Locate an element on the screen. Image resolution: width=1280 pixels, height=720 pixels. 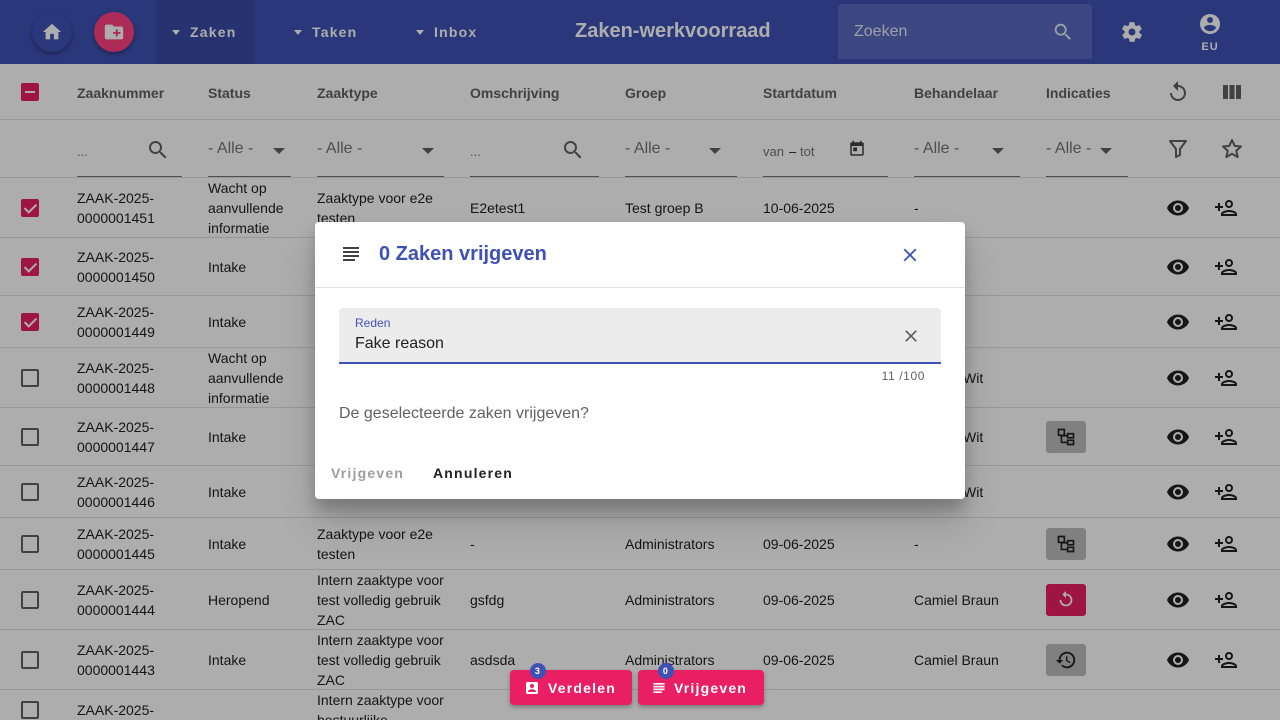
verdelen-count-badge: 3 is located at coordinates (538, 671).